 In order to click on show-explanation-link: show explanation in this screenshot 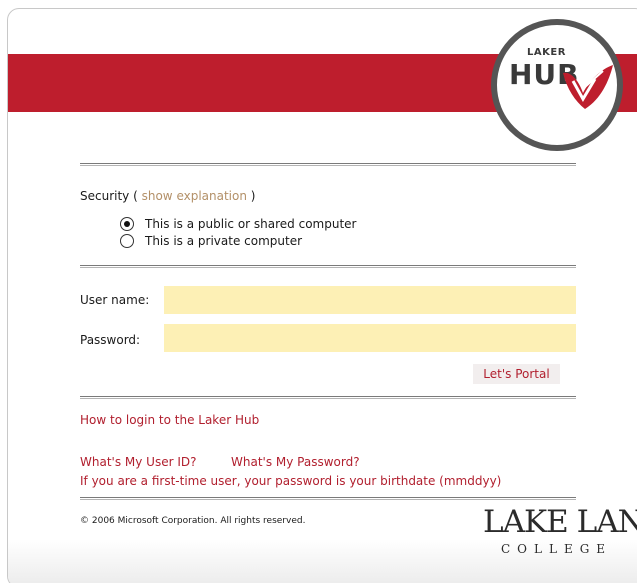, I will do `click(194, 196)`.